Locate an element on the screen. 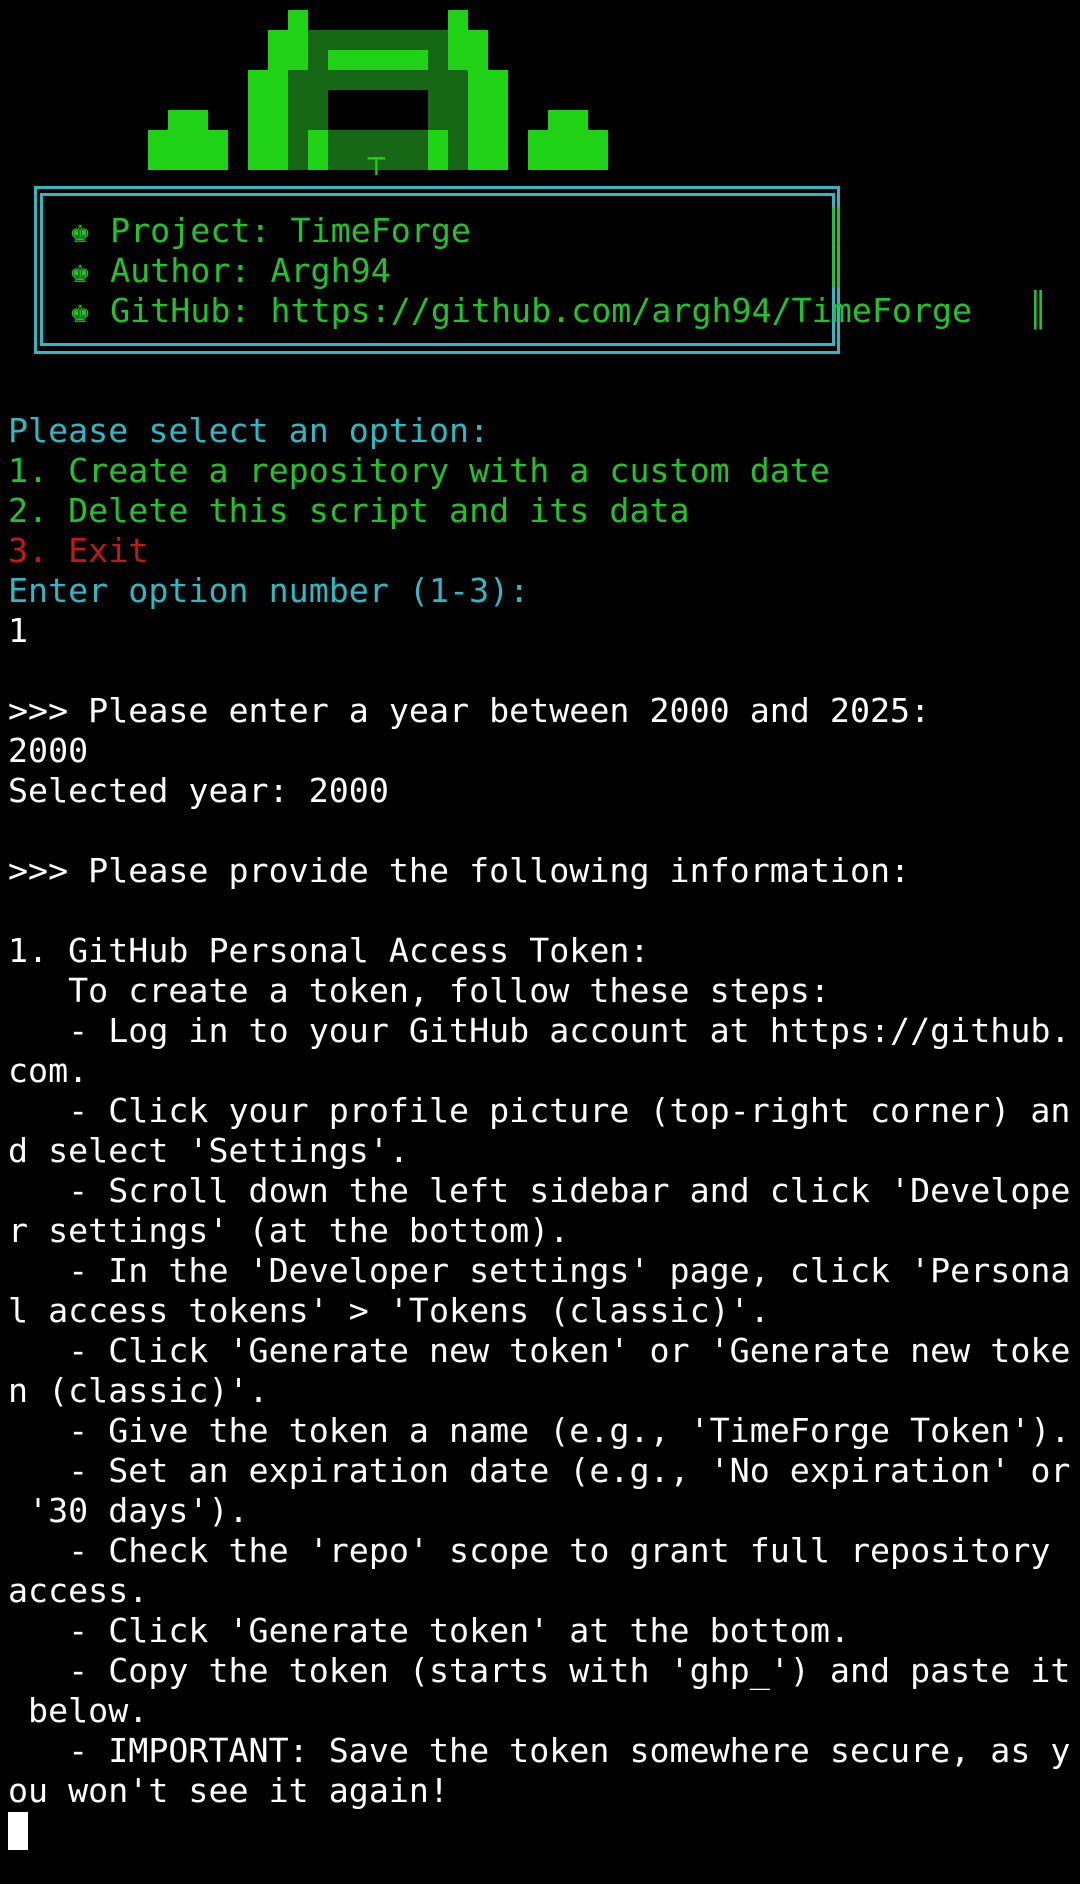  token-step-line: below. is located at coordinates (78, 1710).